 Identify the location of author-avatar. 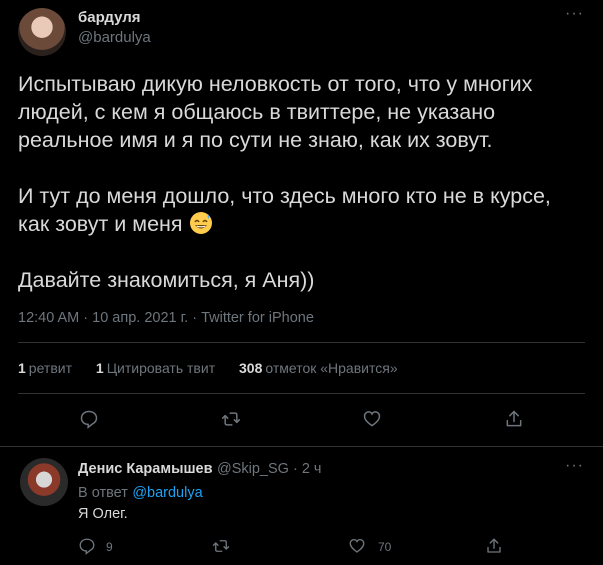
(42, 32).